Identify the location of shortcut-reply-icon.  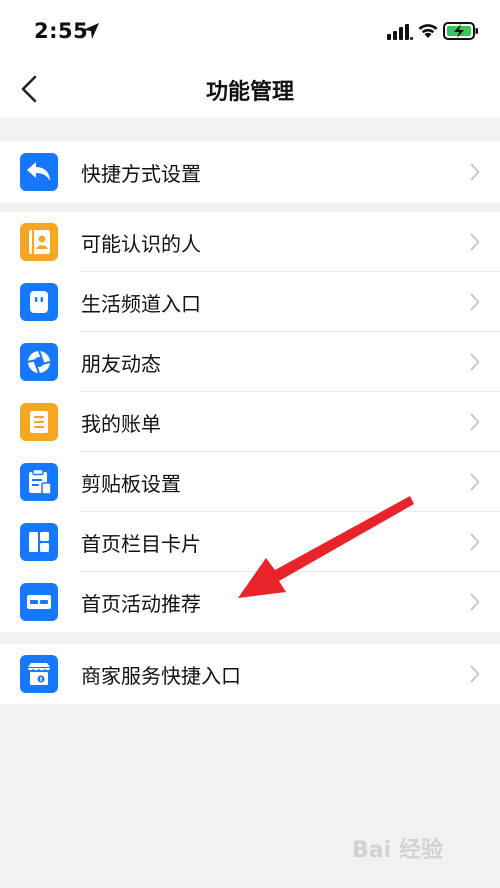
(39, 172).